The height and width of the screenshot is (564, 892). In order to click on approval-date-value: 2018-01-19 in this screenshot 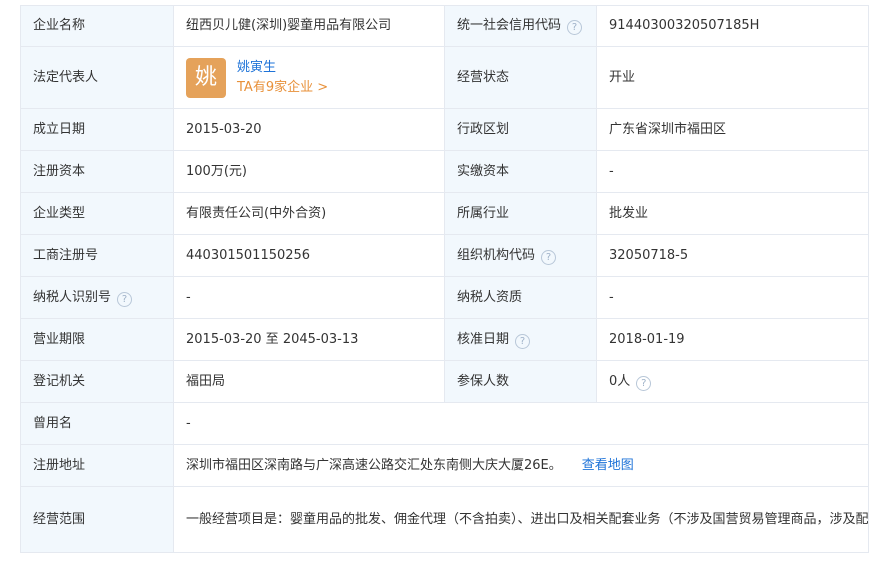, I will do `click(732, 339)`.